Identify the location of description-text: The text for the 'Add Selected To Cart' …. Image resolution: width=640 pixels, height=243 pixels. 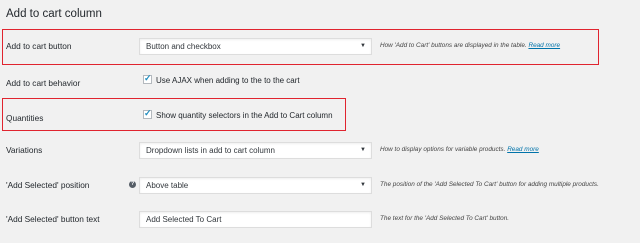
(445, 218).